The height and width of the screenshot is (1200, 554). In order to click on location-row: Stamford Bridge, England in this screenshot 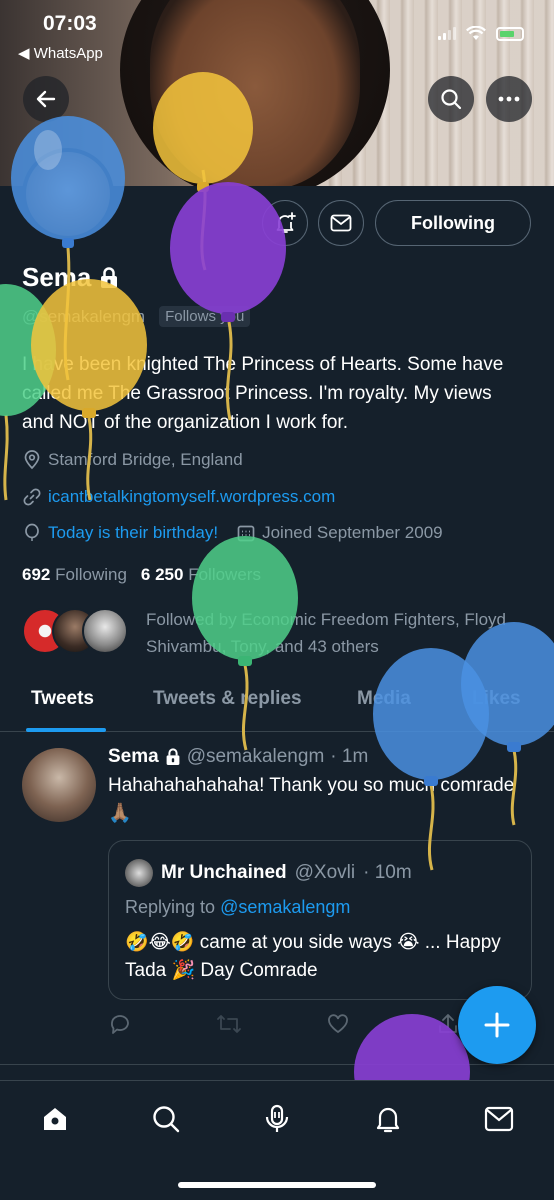, I will do `click(132, 460)`.